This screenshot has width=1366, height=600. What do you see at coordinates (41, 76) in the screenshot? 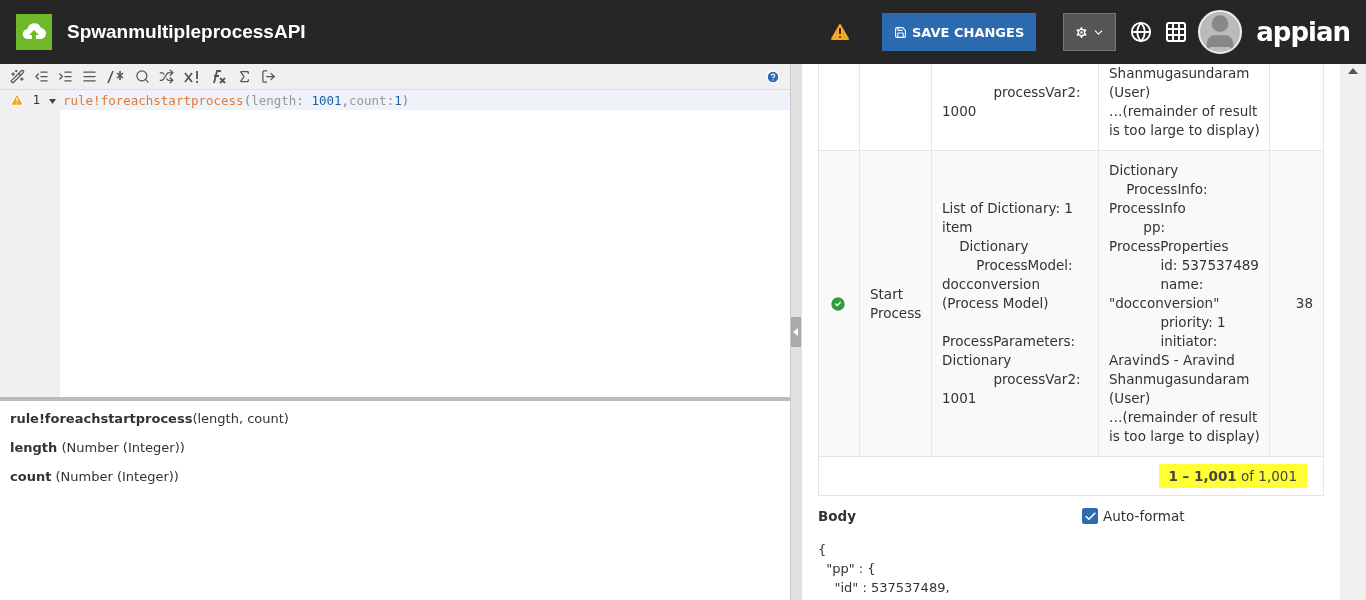
I see `outdent-icon` at bounding box center [41, 76].